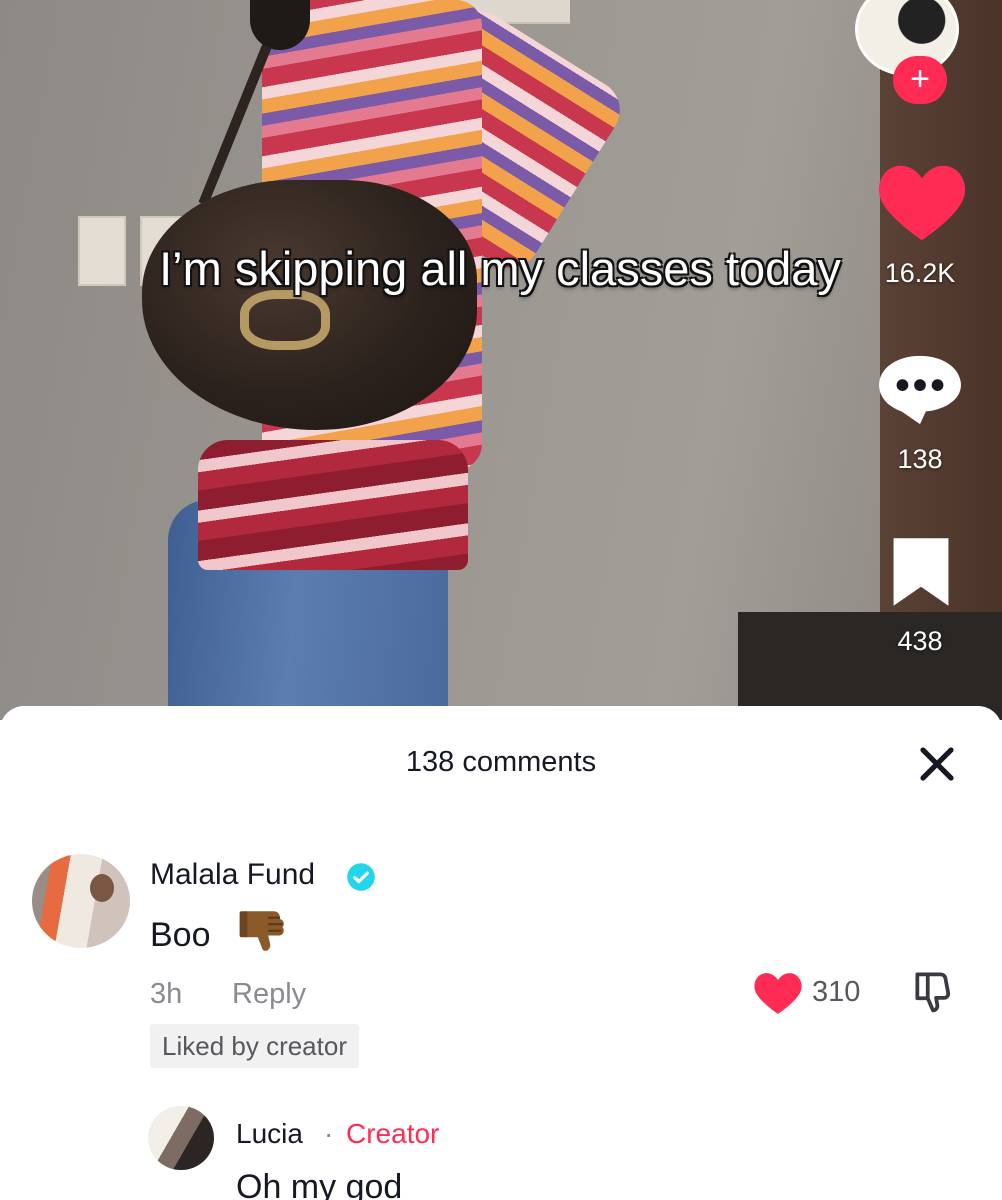  Describe the element at coordinates (261, 931) in the screenshot. I see `thumbs-down-emoji-icon` at that location.